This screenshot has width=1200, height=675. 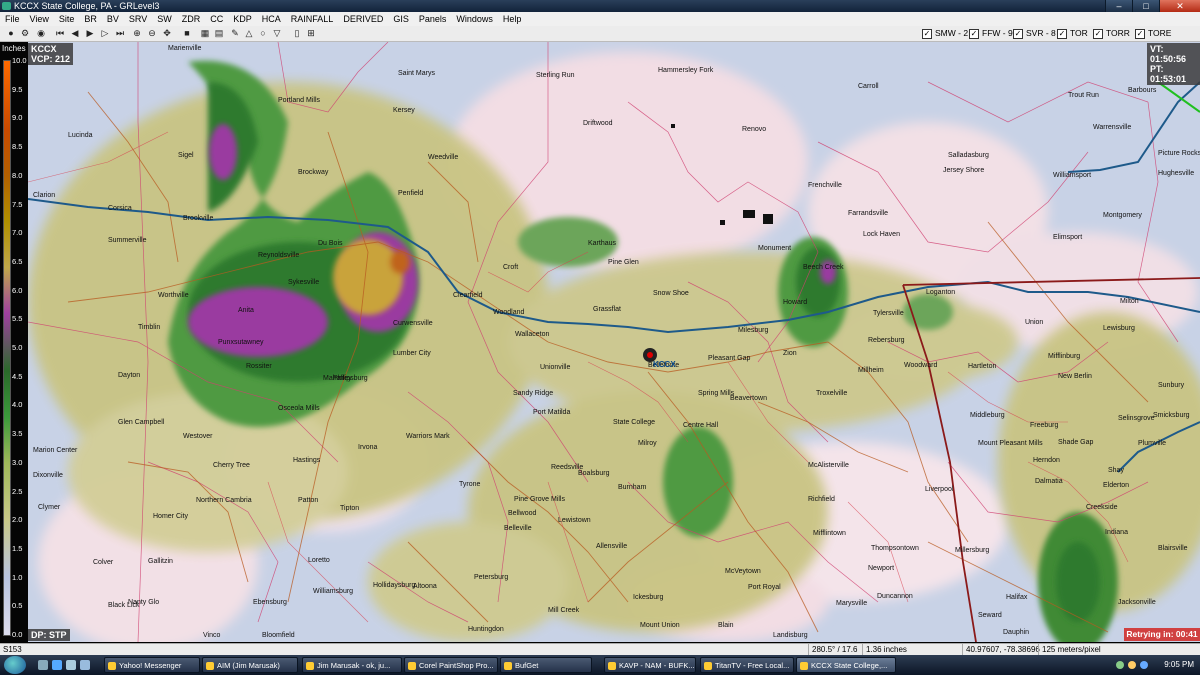 What do you see at coordinates (137, 33) in the screenshot?
I see `zoom-in-icon: ⊕` at bounding box center [137, 33].